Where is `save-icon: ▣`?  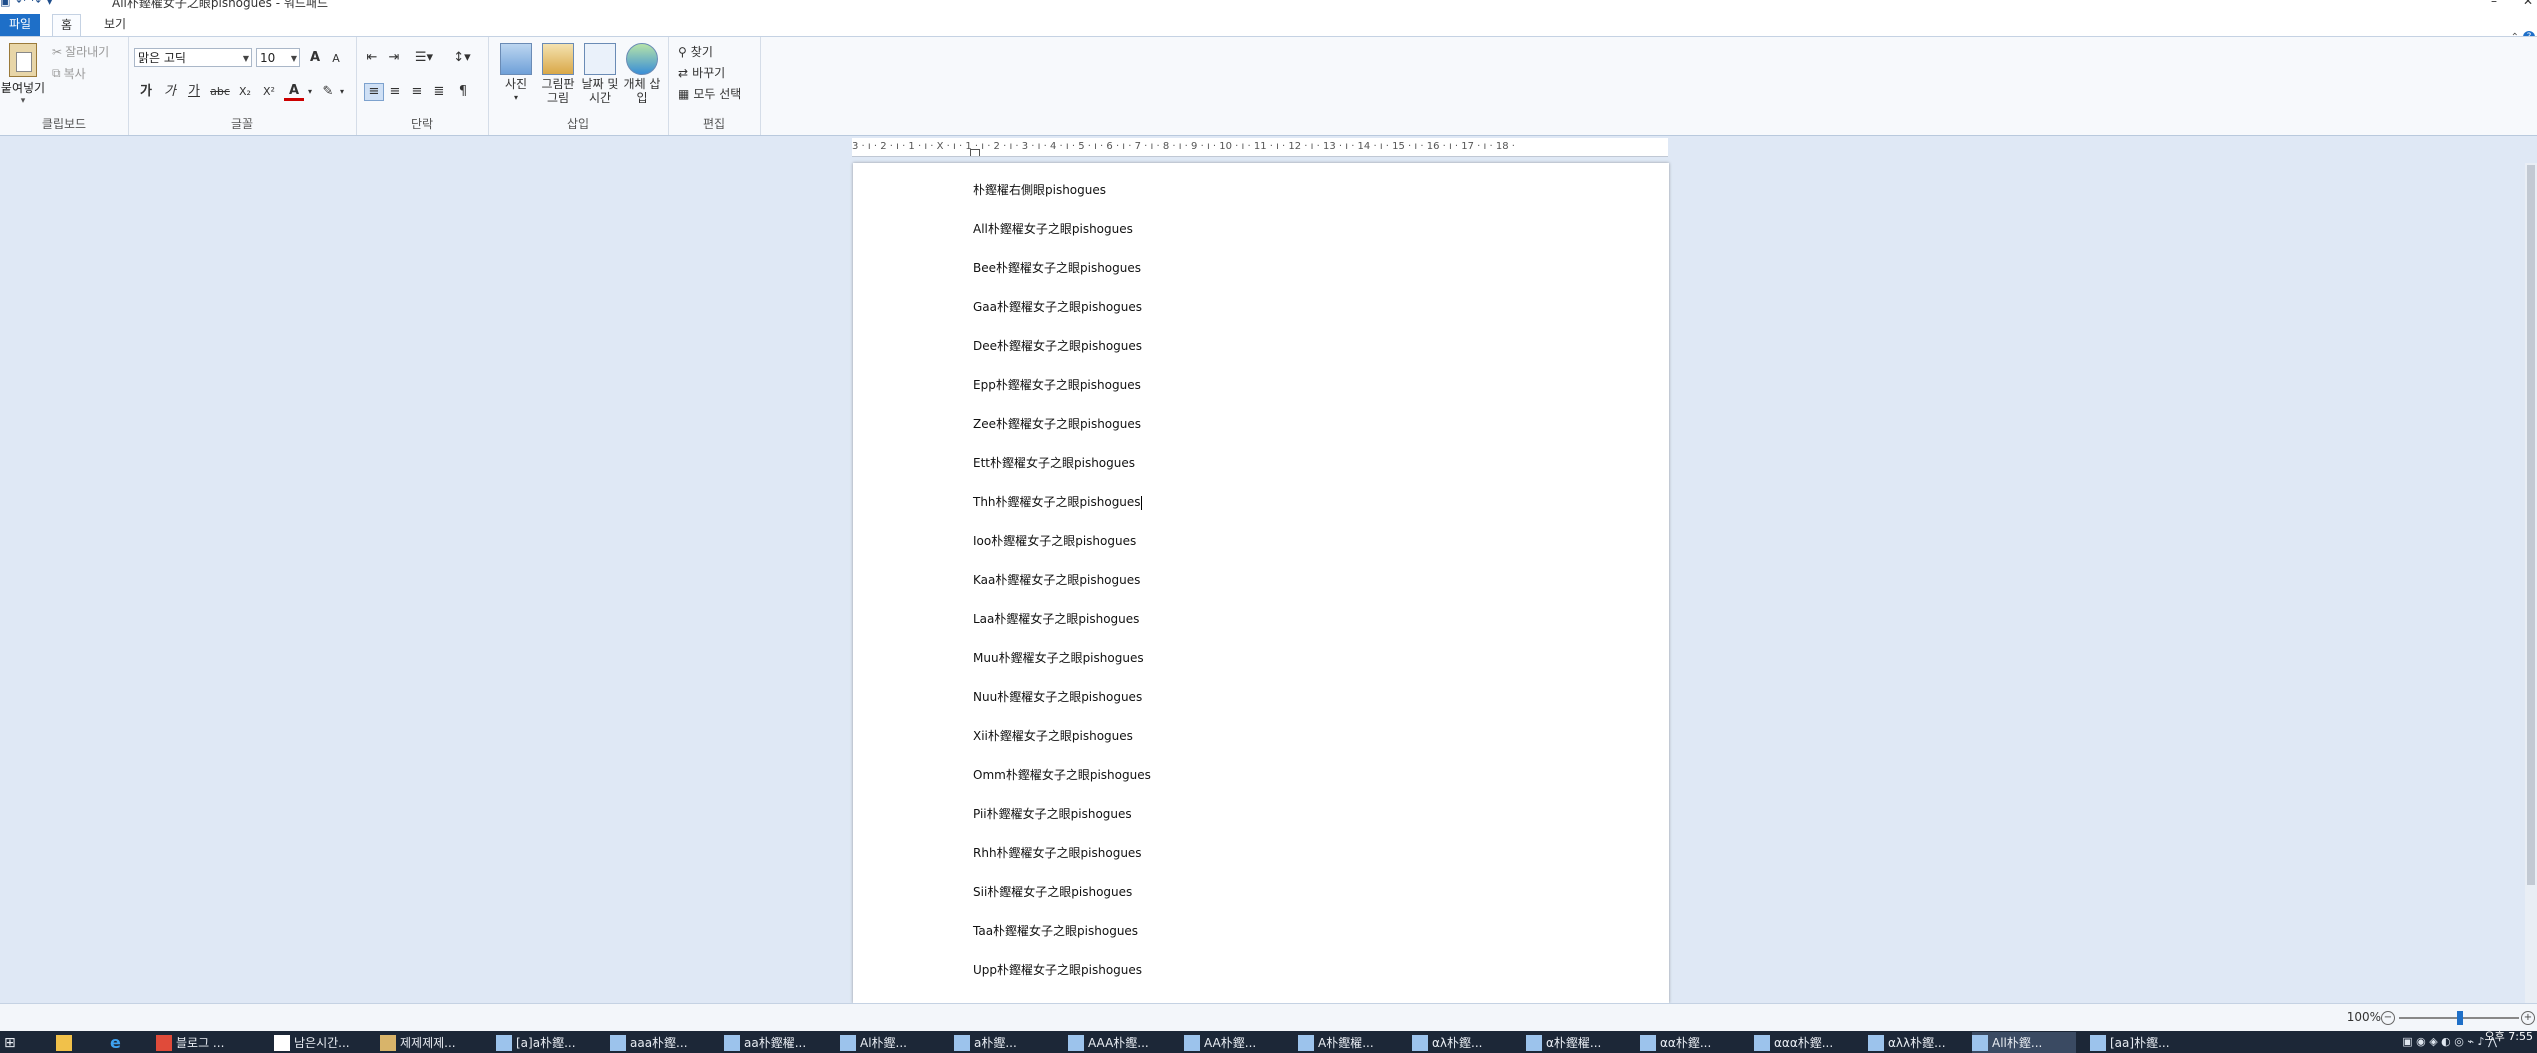 save-icon: ▣ is located at coordinates (5, 4).